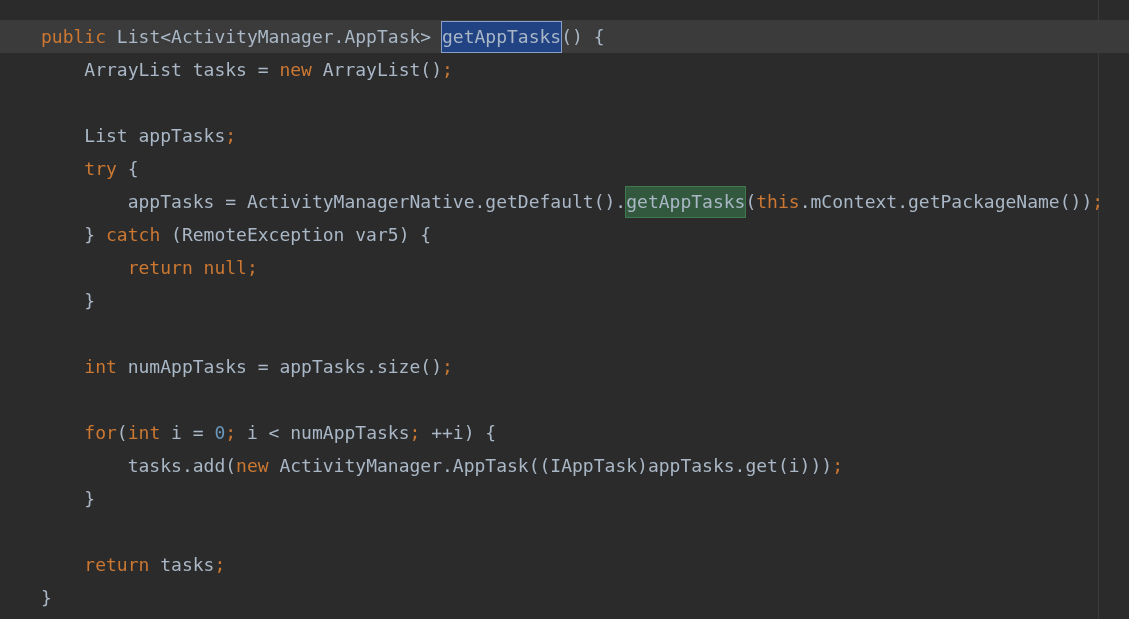  I want to click on code-line: try {, so click(111, 169).